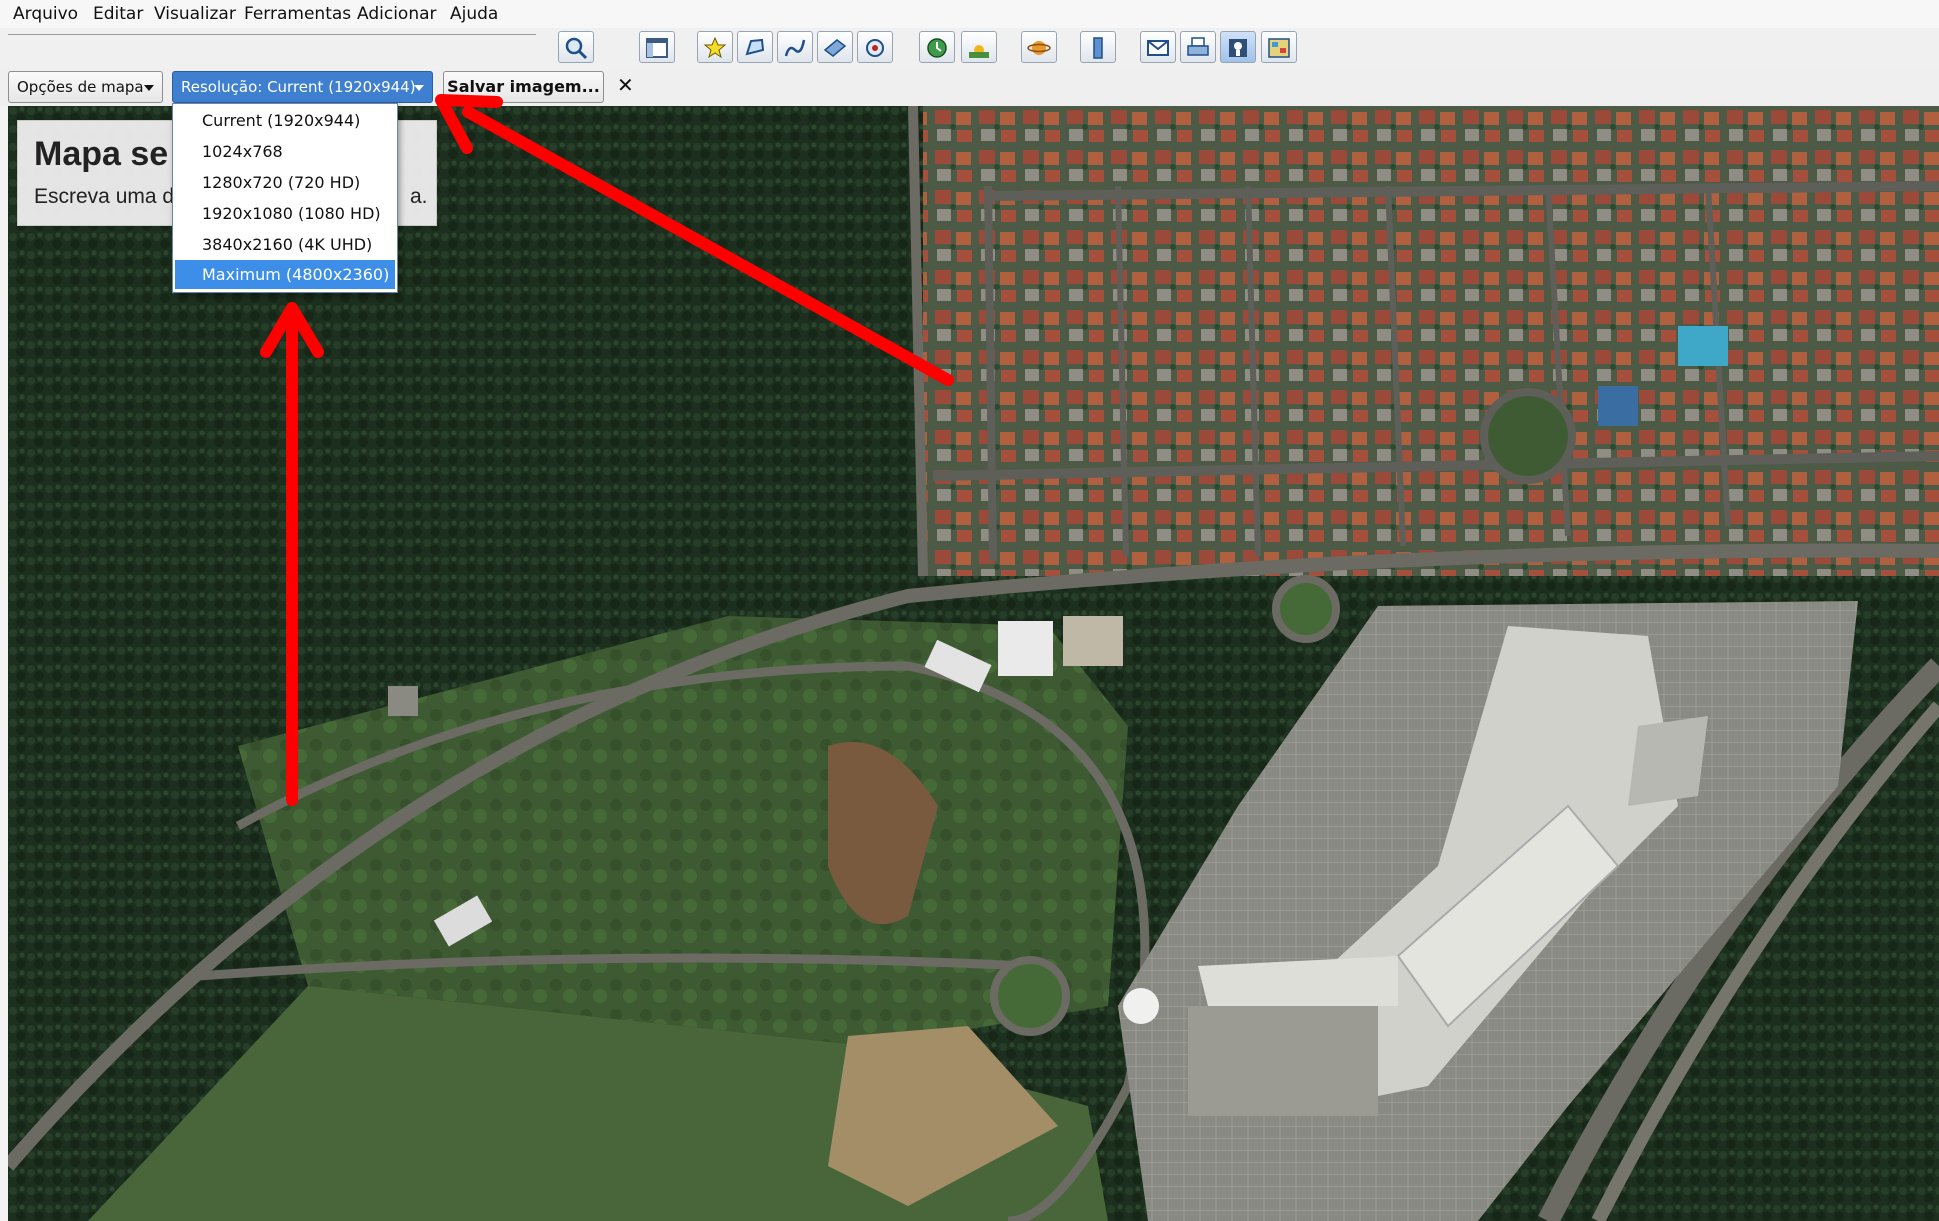  What do you see at coordinates (292, 554) in the screenshot?
I see `arrow-to-maximum-option` at bounding box center [292, 554].